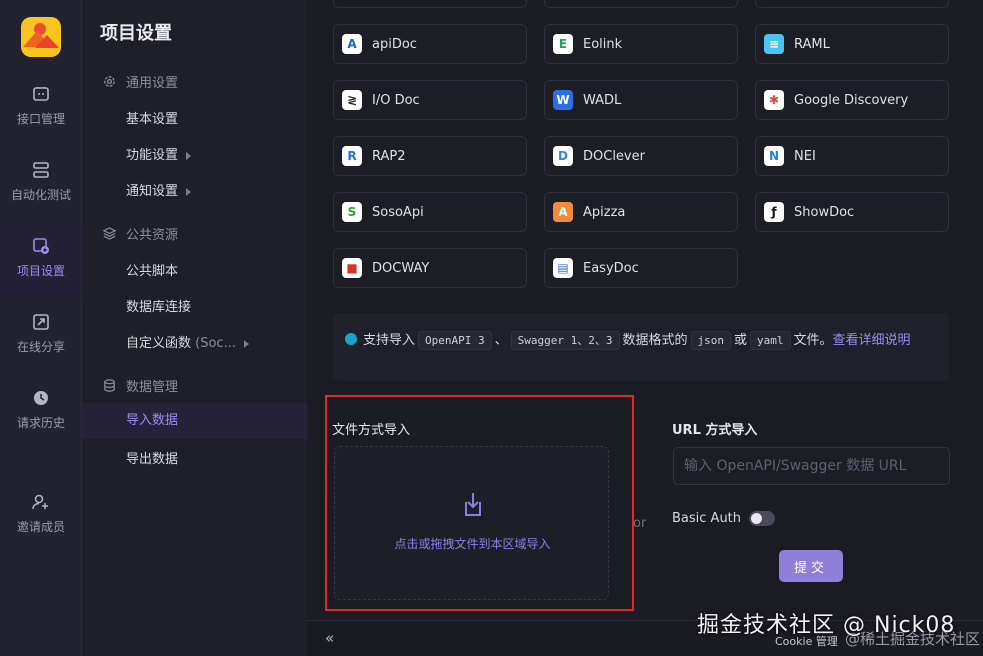 This screenshot has width=983, height=656. What do you see at coordinates (40, 527) in the screenshot?
I see `rail-item-label: 邀请成员` at bounding box center [40, 527].